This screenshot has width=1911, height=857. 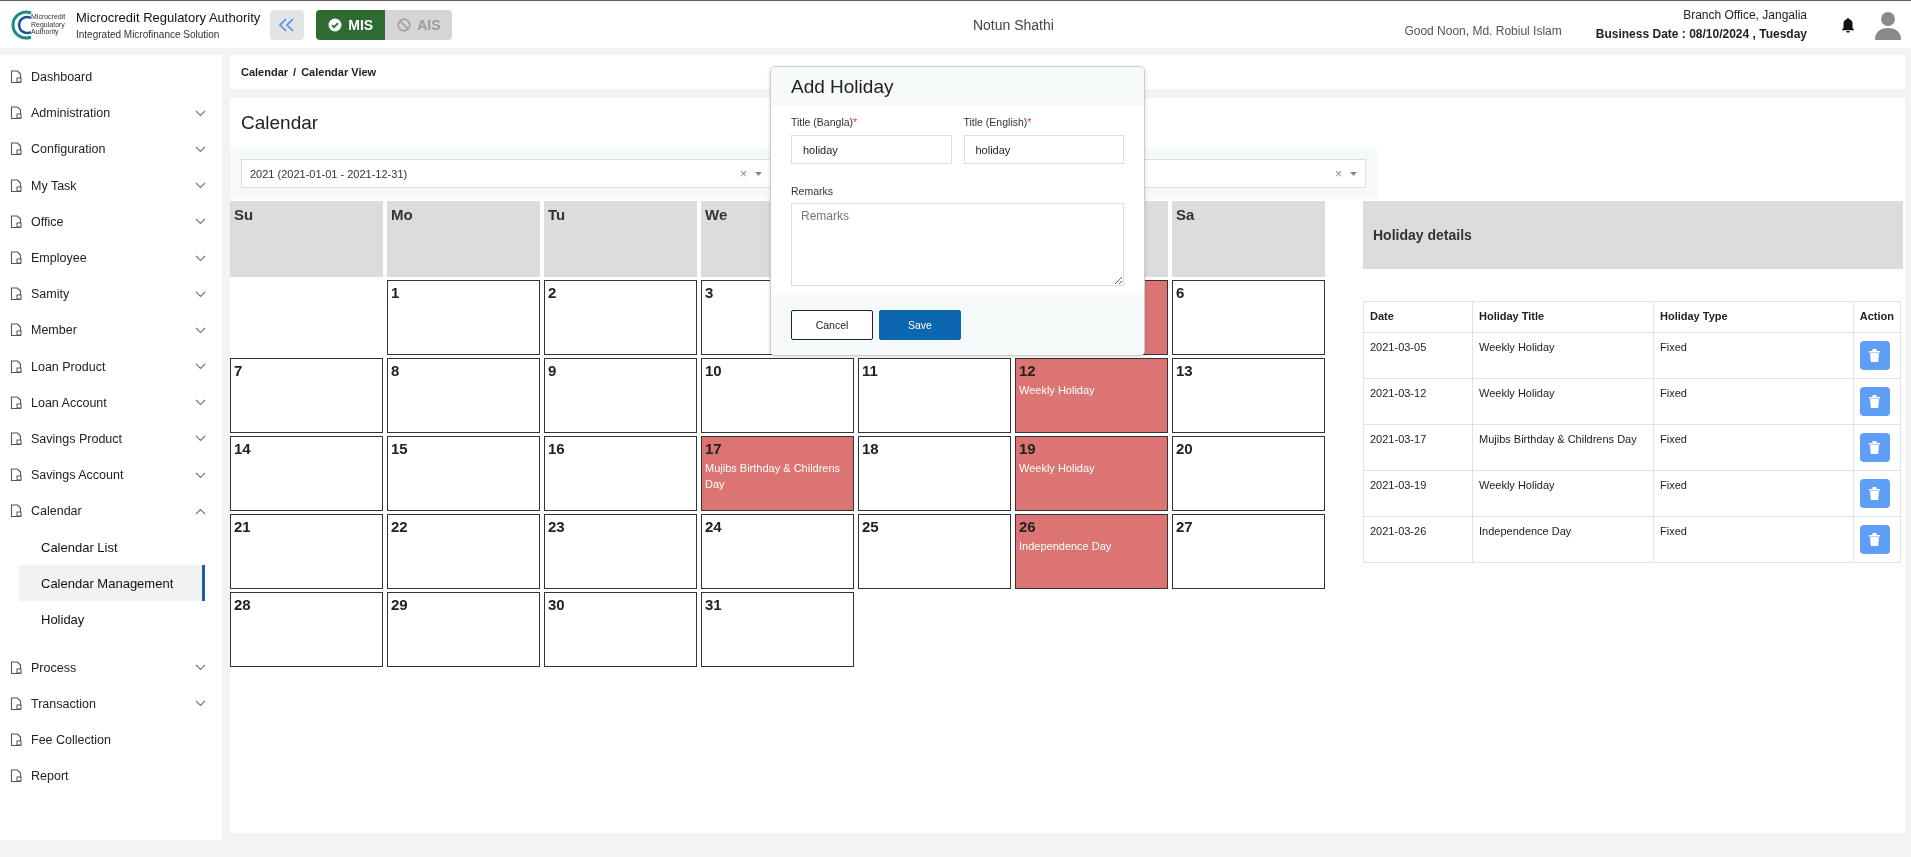 What do you see at coordinates (111, 402) in the screenshot?
I see `sidebar-item: Loan Account` at bounding box center [111, 402].